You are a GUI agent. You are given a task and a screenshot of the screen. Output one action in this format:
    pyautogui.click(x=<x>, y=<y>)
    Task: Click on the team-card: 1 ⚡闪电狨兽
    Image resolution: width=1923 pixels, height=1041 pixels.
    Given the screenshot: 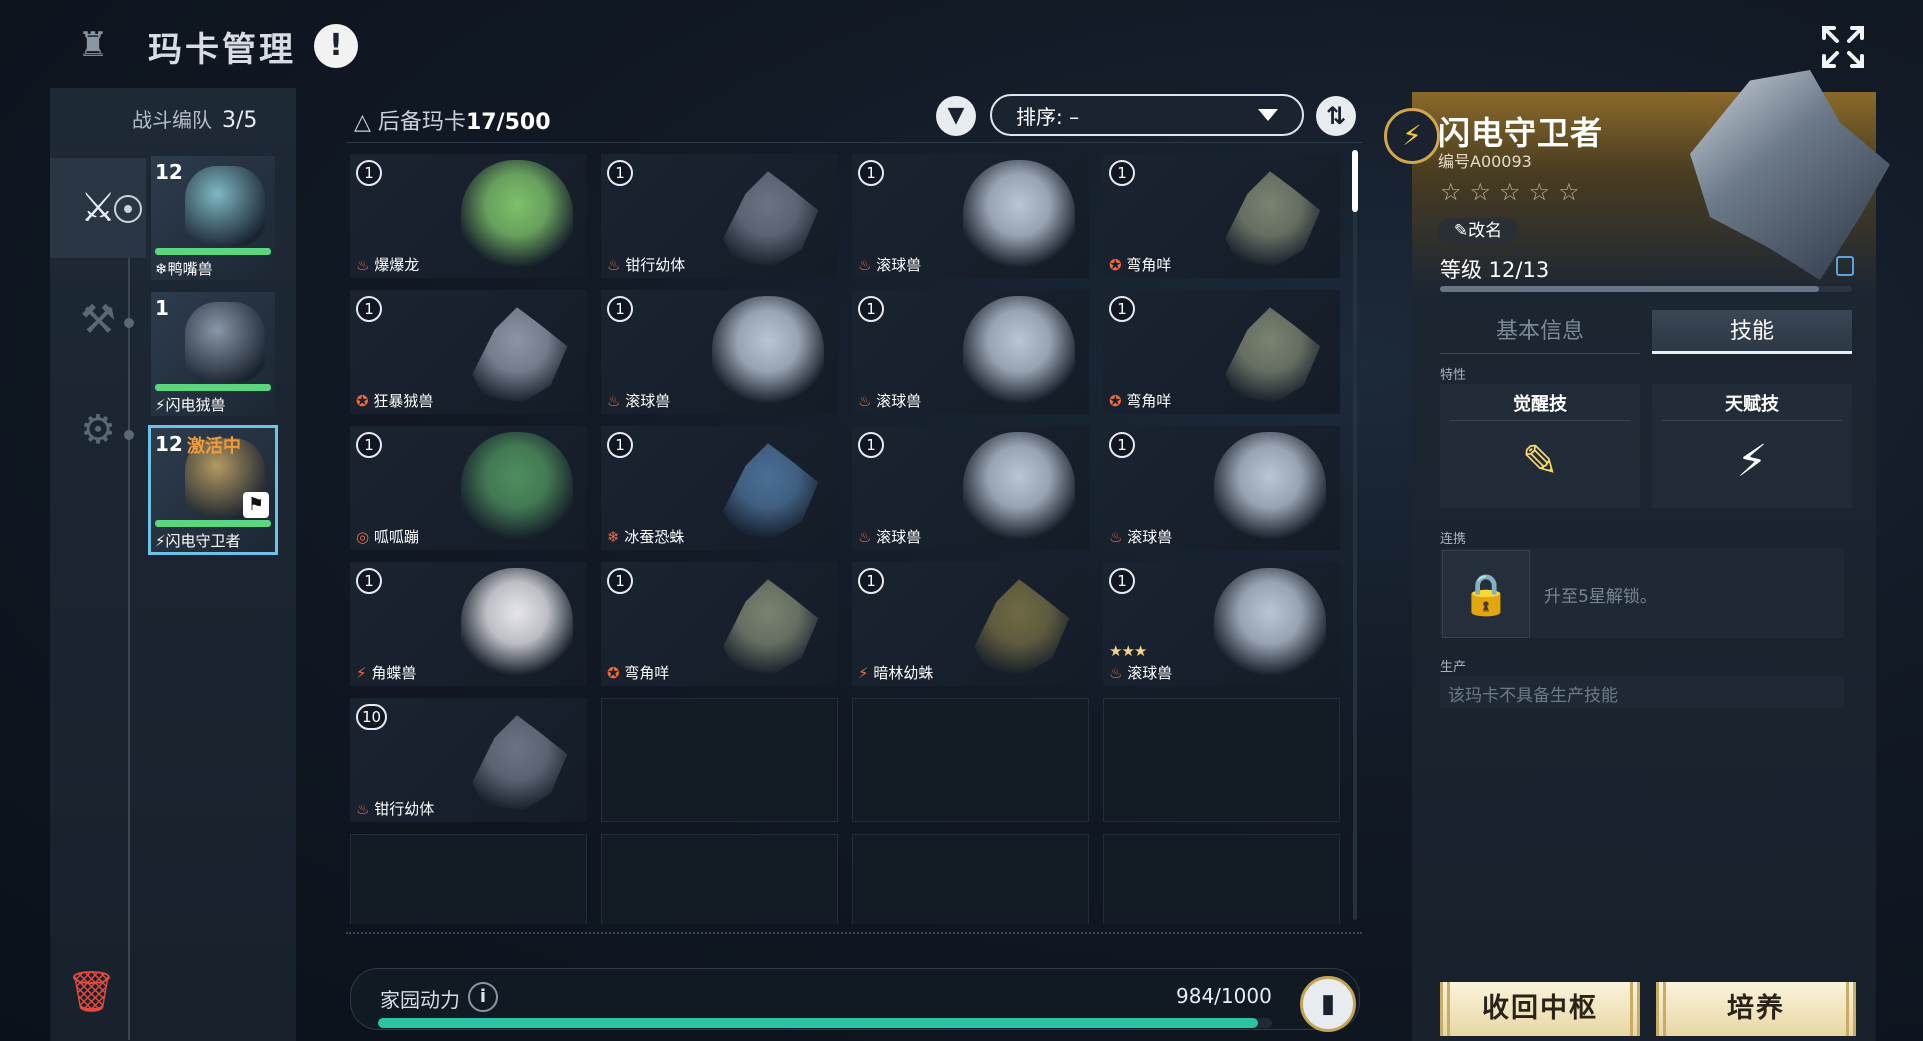 What is the action you would take?
    pyautogui.click(x=213, y=354)
    